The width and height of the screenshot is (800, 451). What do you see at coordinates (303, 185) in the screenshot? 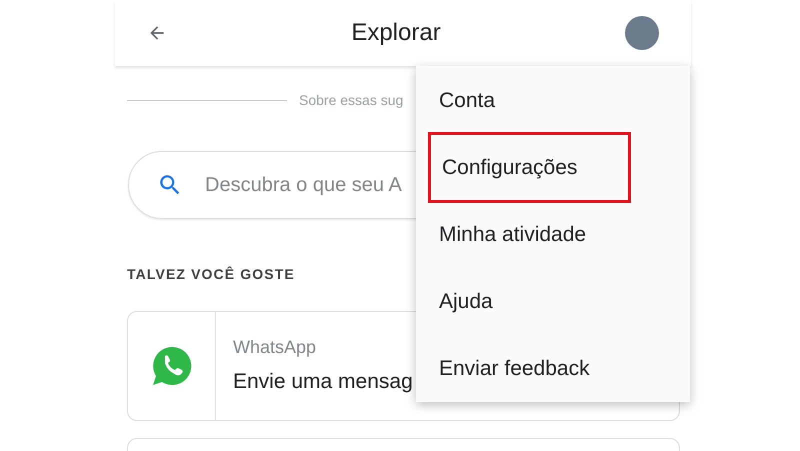
I see `search-placeholder: Descubra o que seu A` at bounding box center [303, 185].